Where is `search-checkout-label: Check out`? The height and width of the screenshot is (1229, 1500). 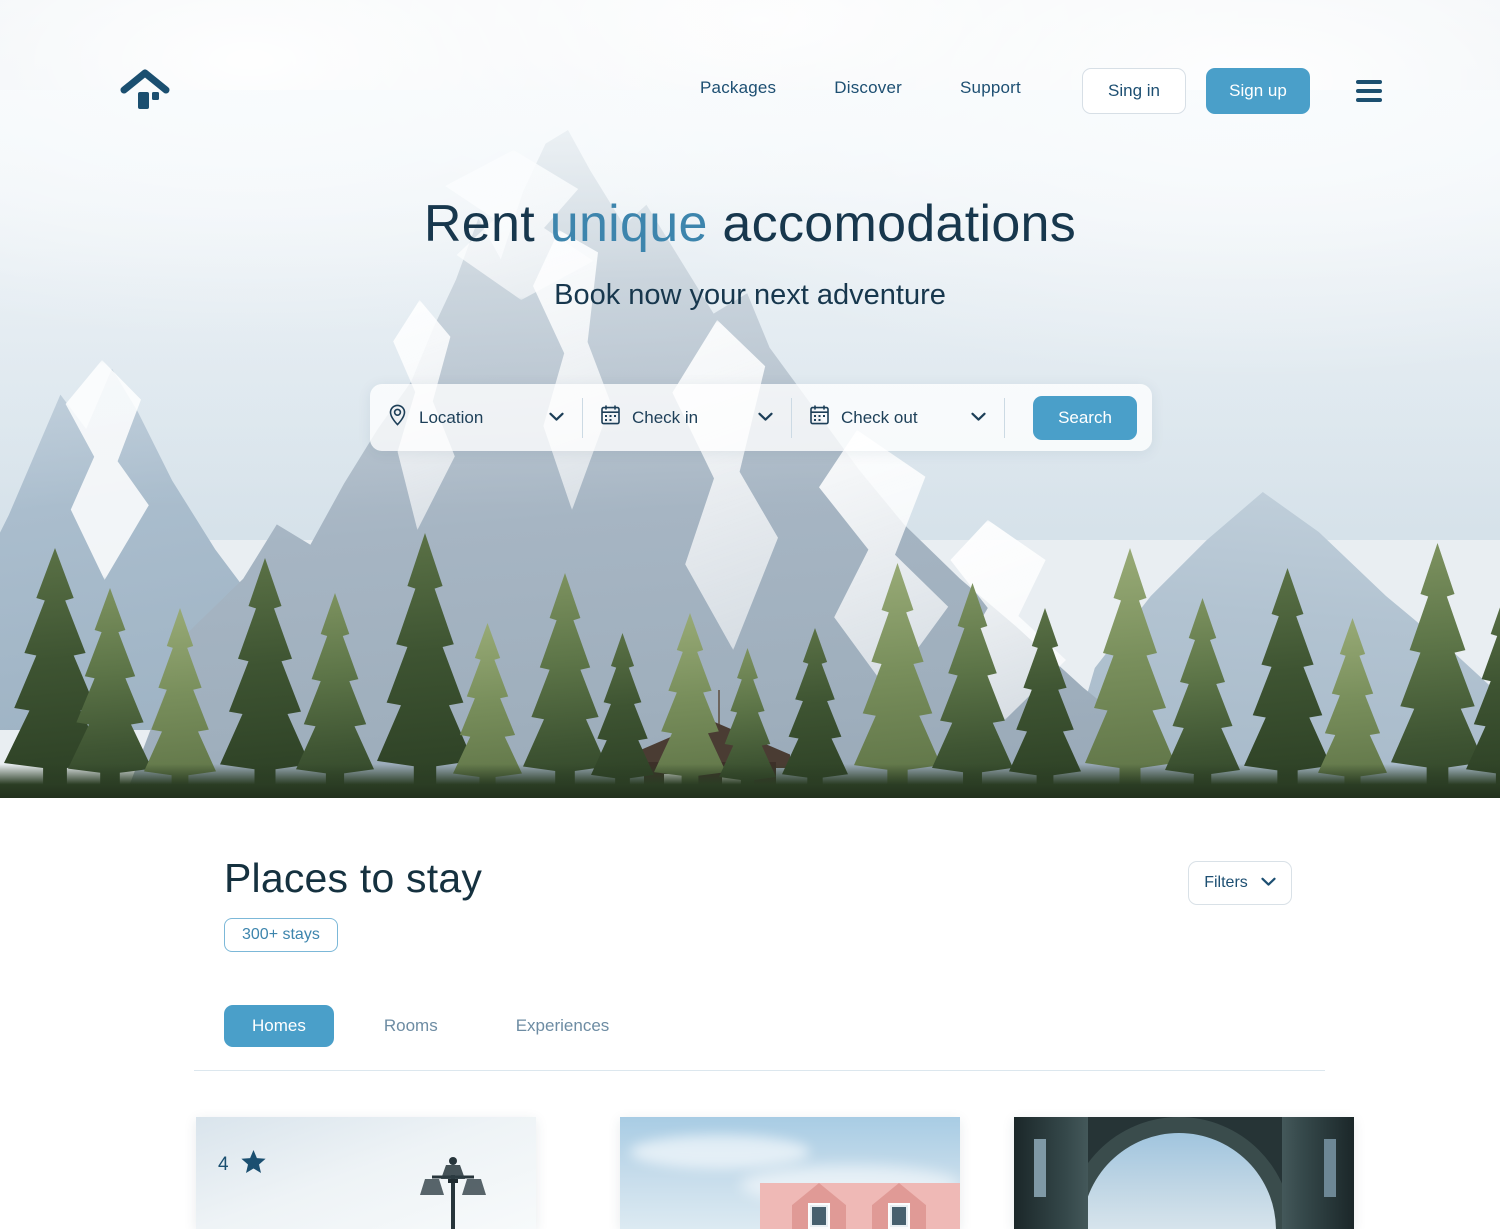 search-checkout-label: Check out is located at coordinates (879, 417).